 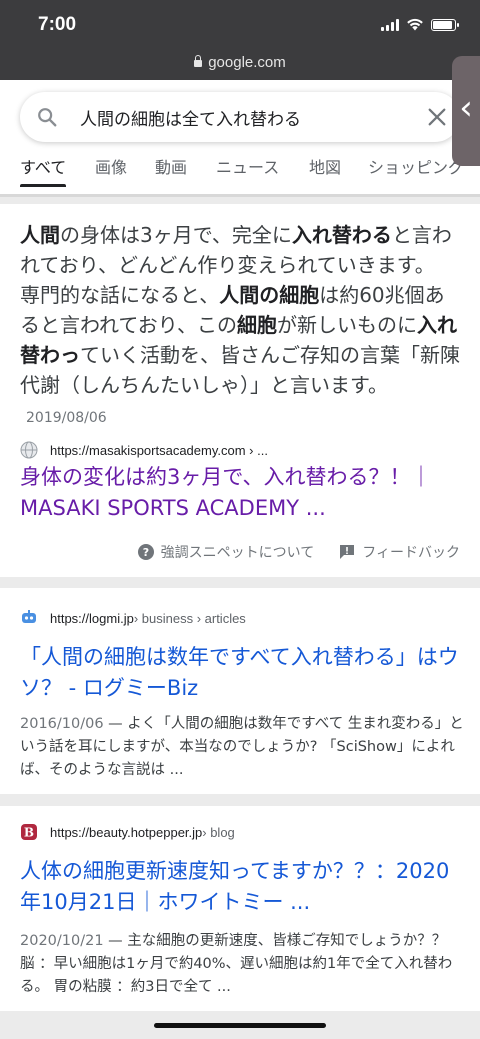 I want to click on snippet-highlight: 人間, so click(x=40, y=235).